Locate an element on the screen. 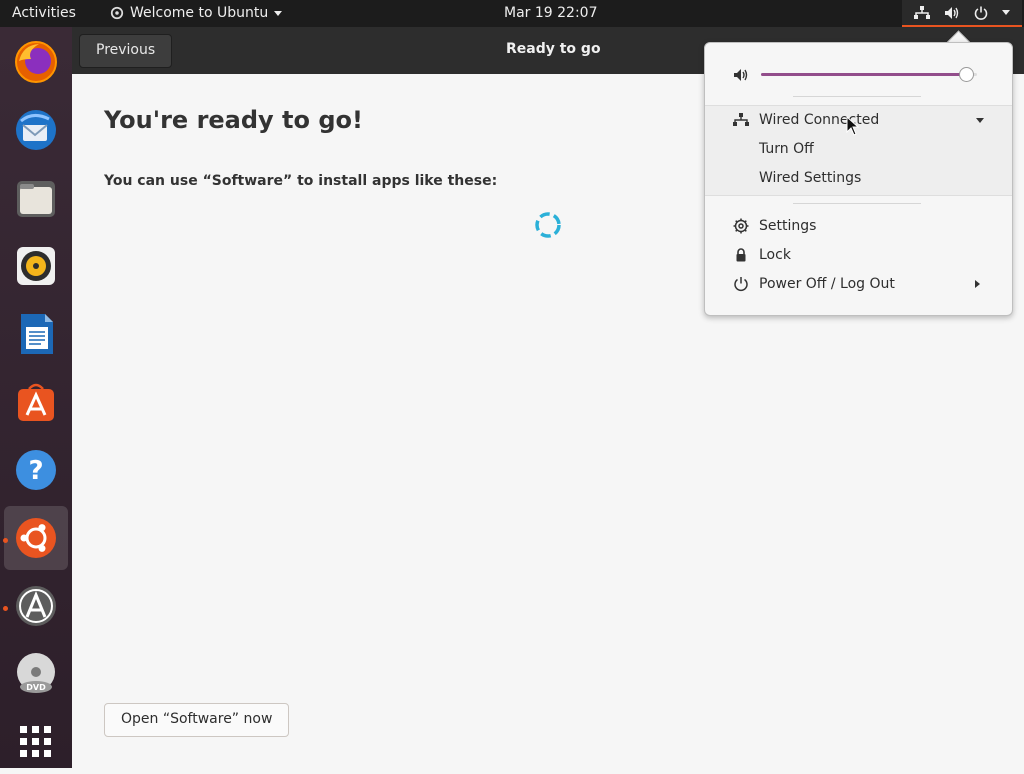  dock: ? DVD is located at coordinates (36, 397).